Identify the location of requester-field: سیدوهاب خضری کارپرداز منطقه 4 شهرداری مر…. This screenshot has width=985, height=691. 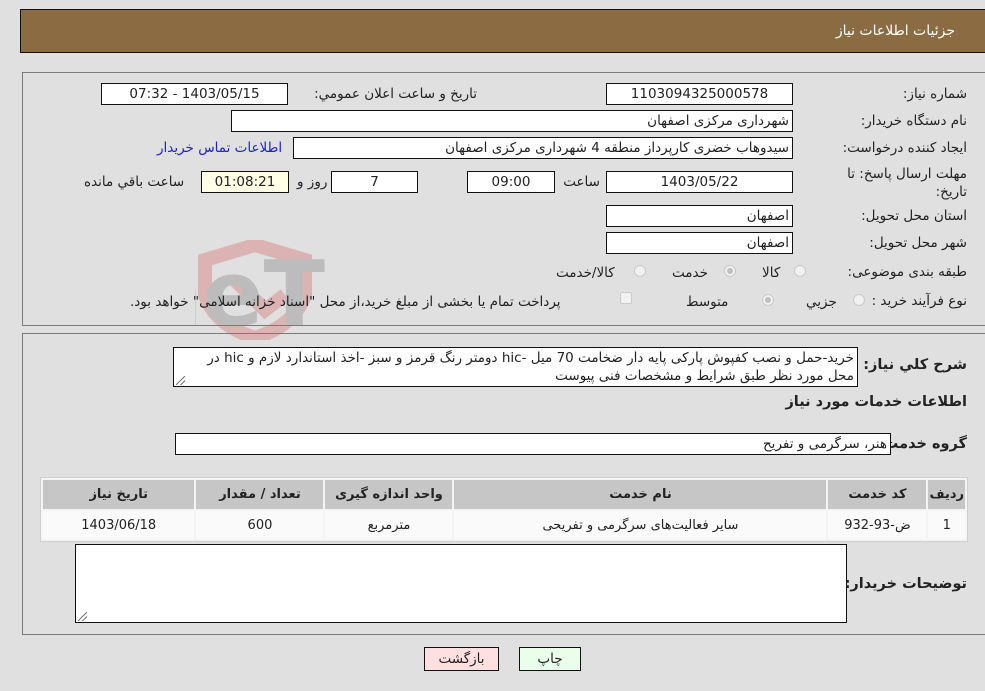
(543, 148).